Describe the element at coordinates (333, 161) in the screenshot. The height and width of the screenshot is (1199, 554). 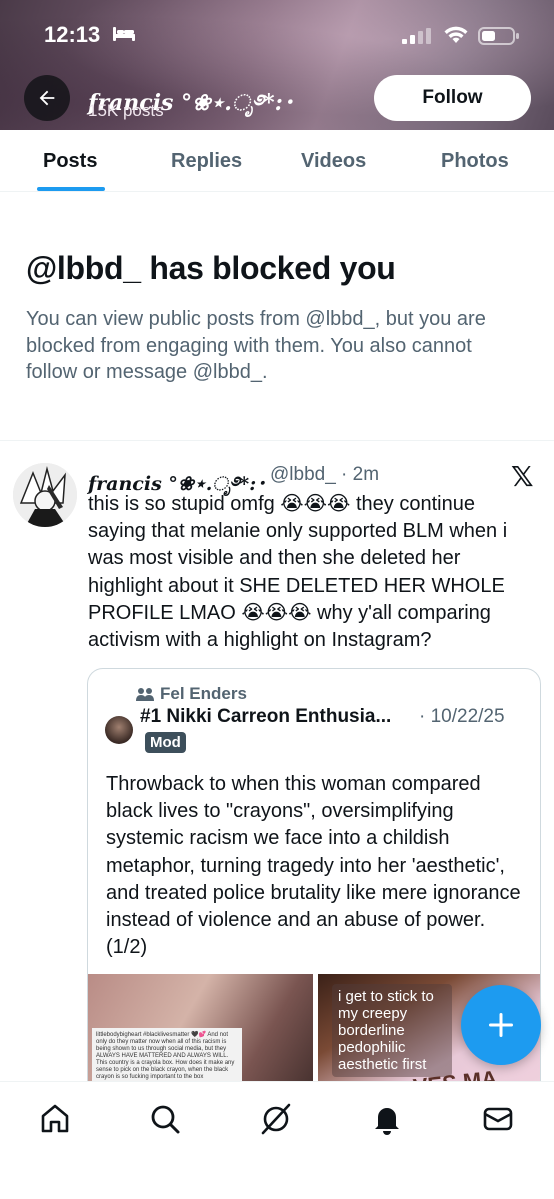
I see `tab-videos: Videos` at that location.